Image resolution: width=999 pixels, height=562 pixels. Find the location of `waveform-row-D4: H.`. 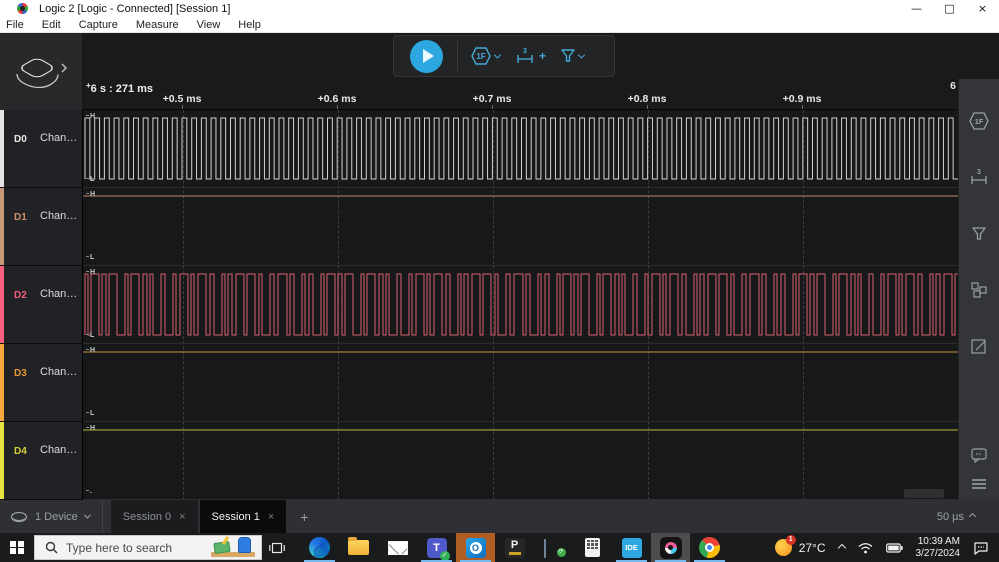

waveform-row-D4: H. is located at coordinates (520, 461).